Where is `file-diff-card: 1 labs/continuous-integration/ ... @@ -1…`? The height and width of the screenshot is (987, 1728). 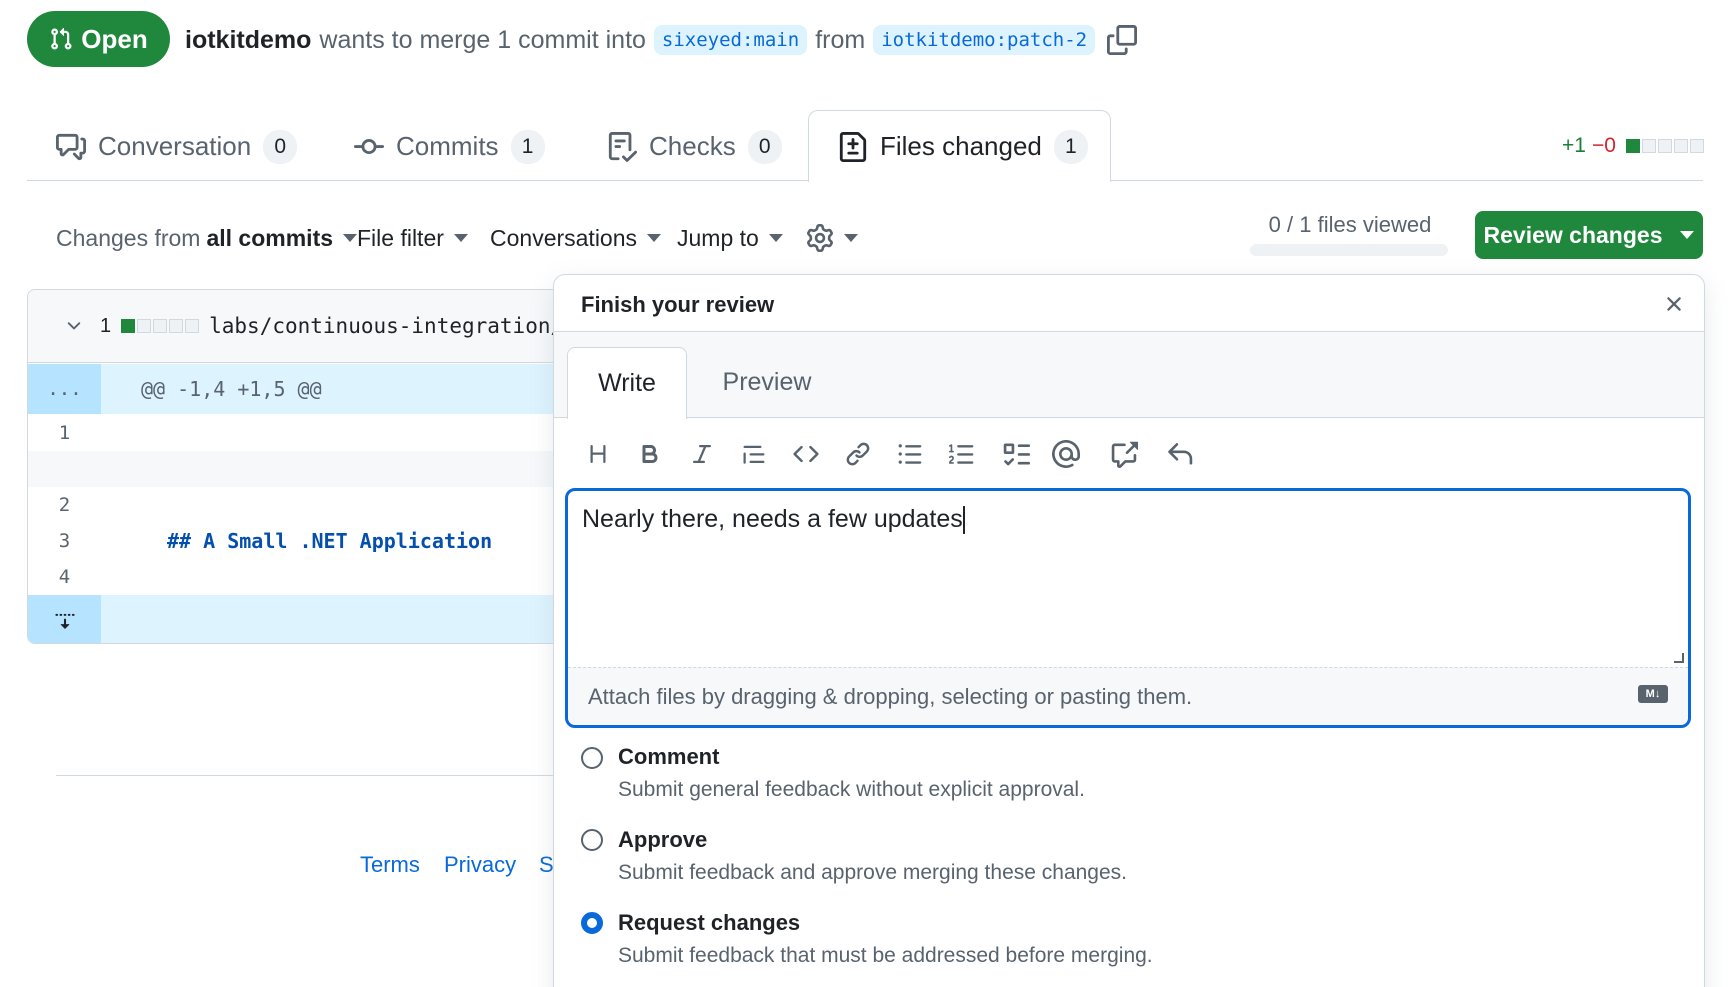
file-diff-card: 1 labs/continuous-integration/ ... @@ -1… is located at coordinates (307, 466).